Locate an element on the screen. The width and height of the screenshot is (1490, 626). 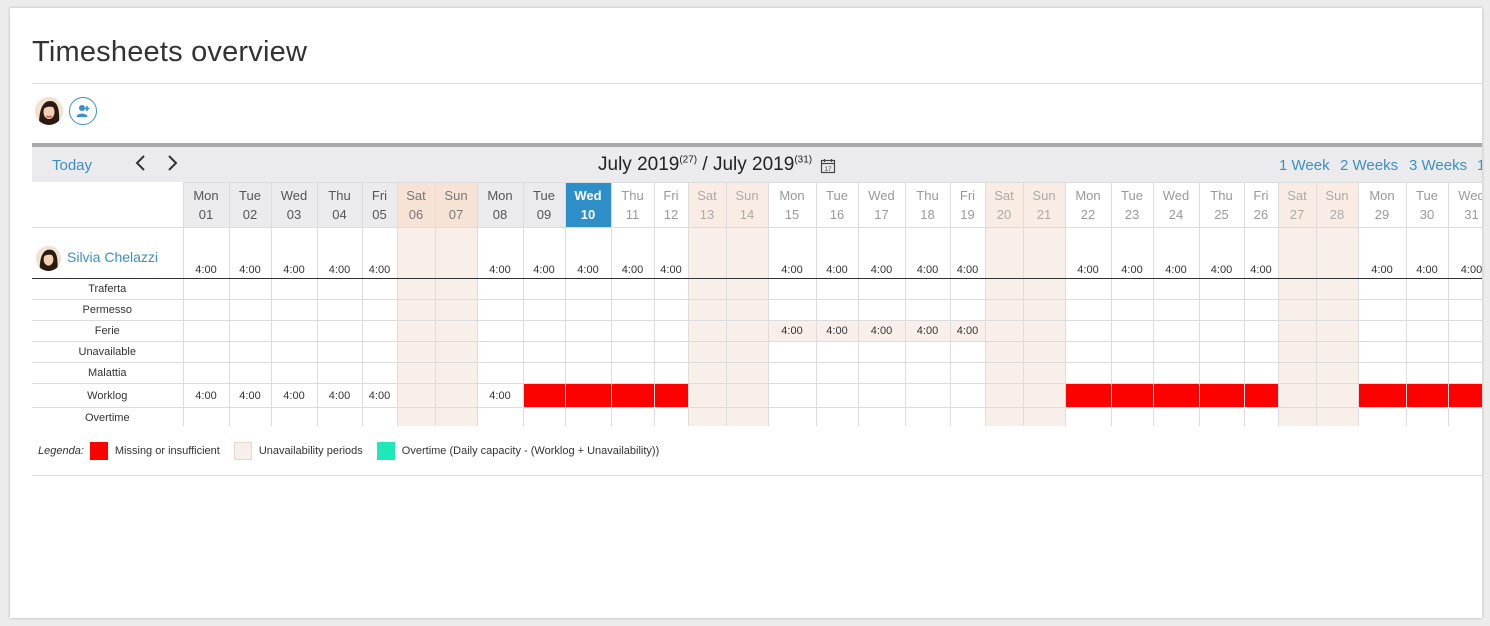
day-header: Wed 24 is located at coordinates (1176, 205).